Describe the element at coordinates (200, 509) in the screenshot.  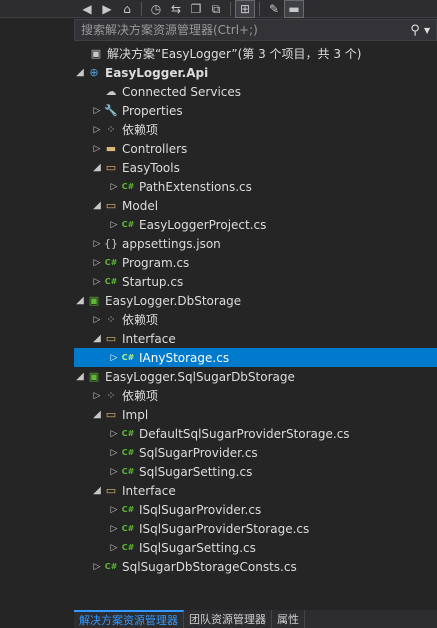
I see `tree-row-label: ISqlSugarProvider.cs` at that location.